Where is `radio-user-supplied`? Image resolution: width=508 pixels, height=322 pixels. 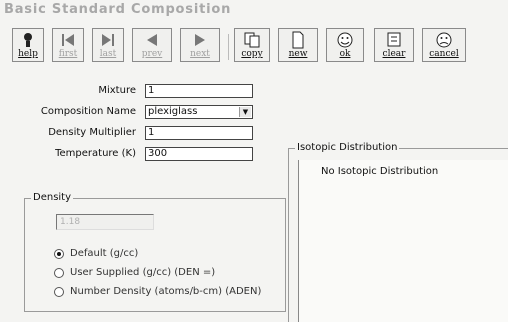
radio-user-supplied is located at coordinates (59, 272).